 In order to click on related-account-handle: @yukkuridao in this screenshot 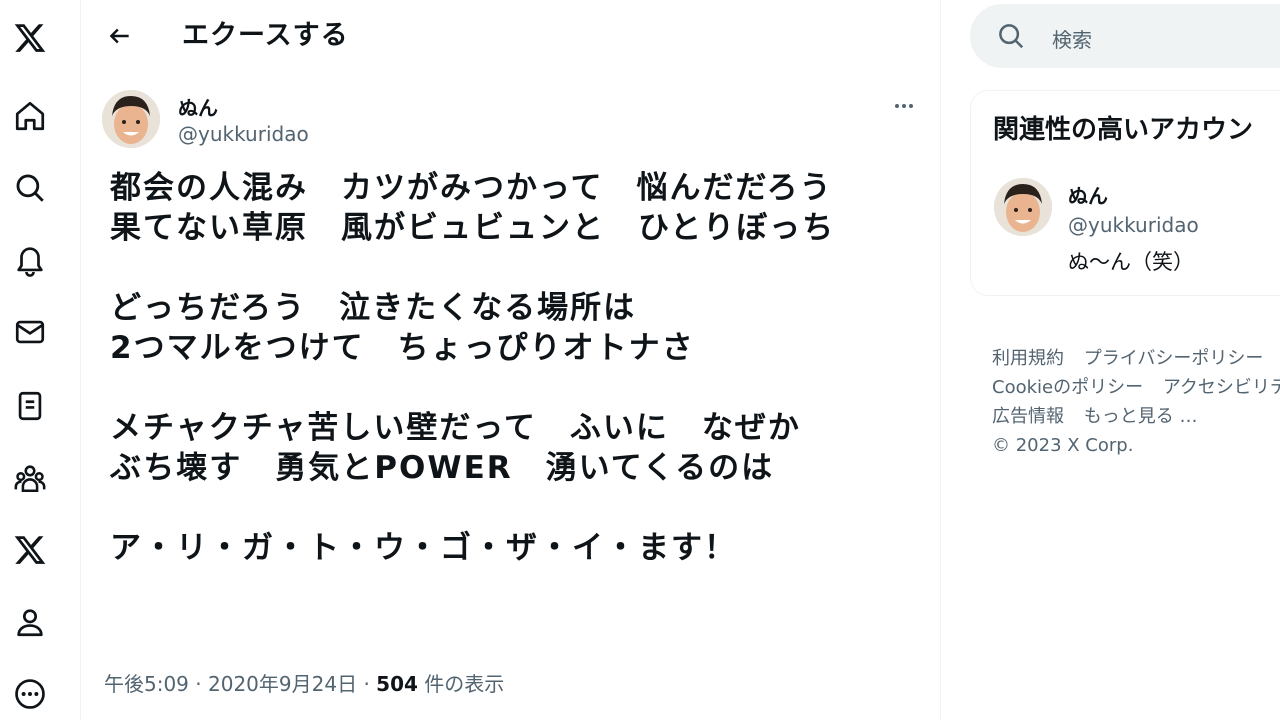, I will do `click(1133, 225)`.